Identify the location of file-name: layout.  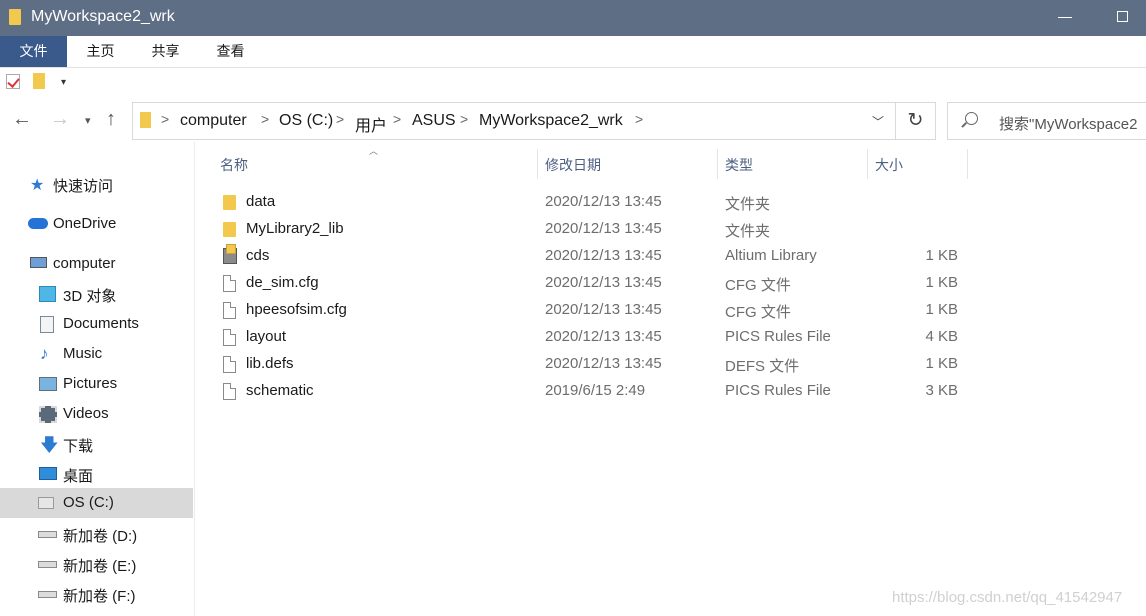
(266, 336).